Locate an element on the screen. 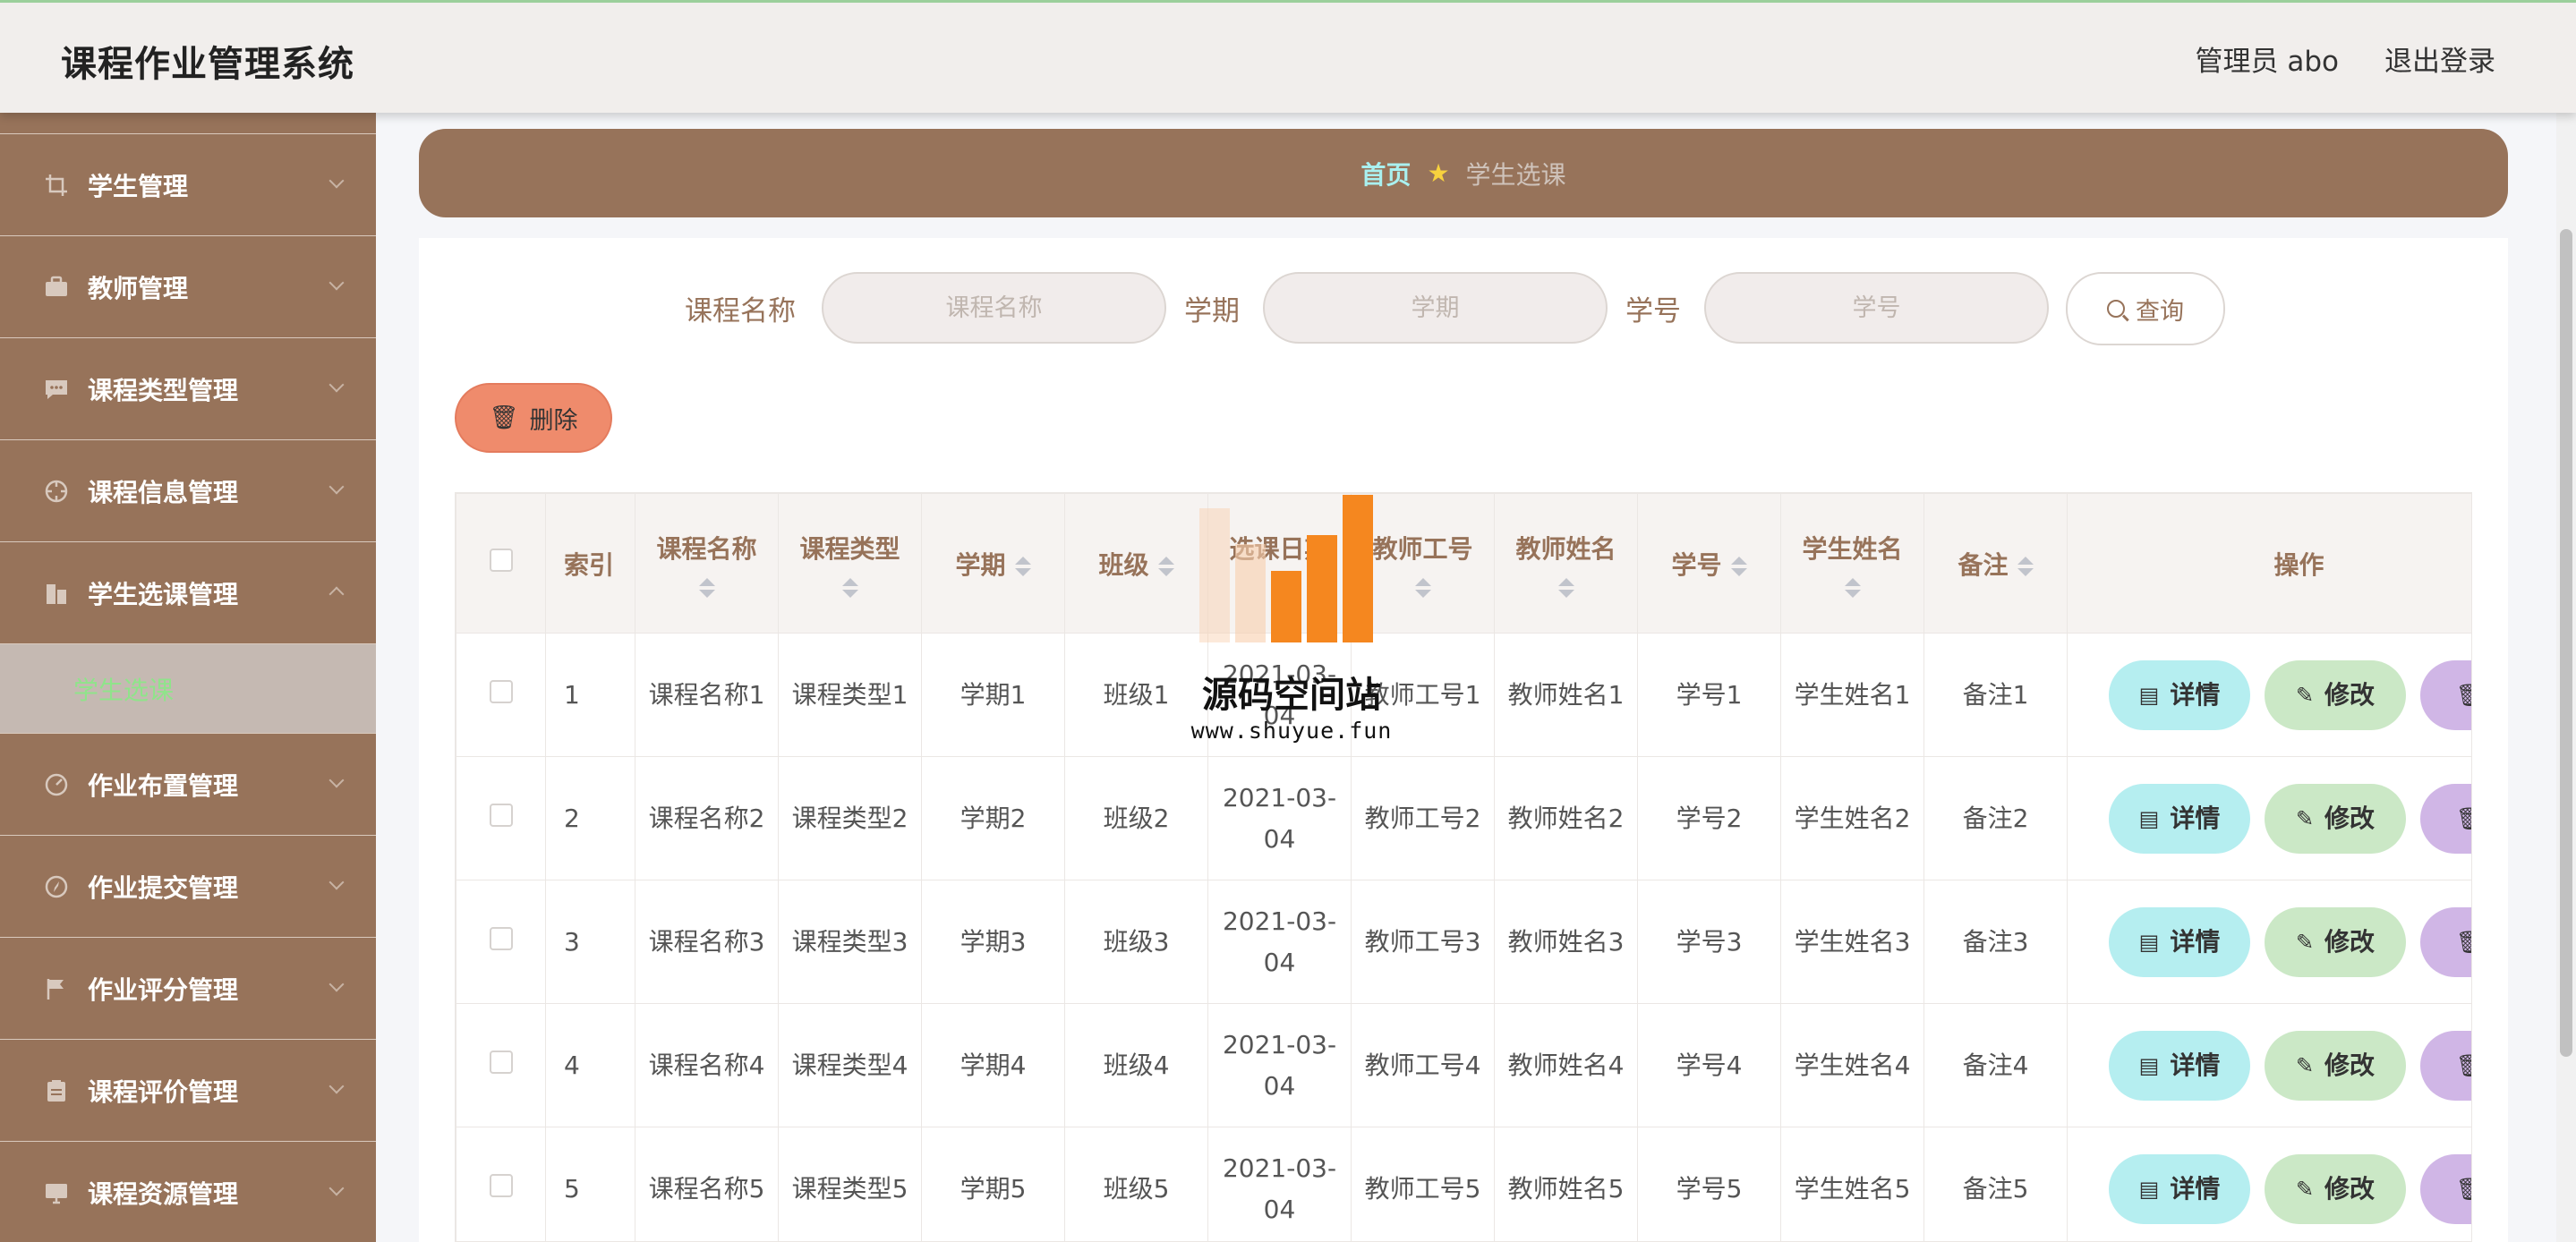  sidebar-item-teacher-management: 教师管理 is located at coordinates (188, 287).